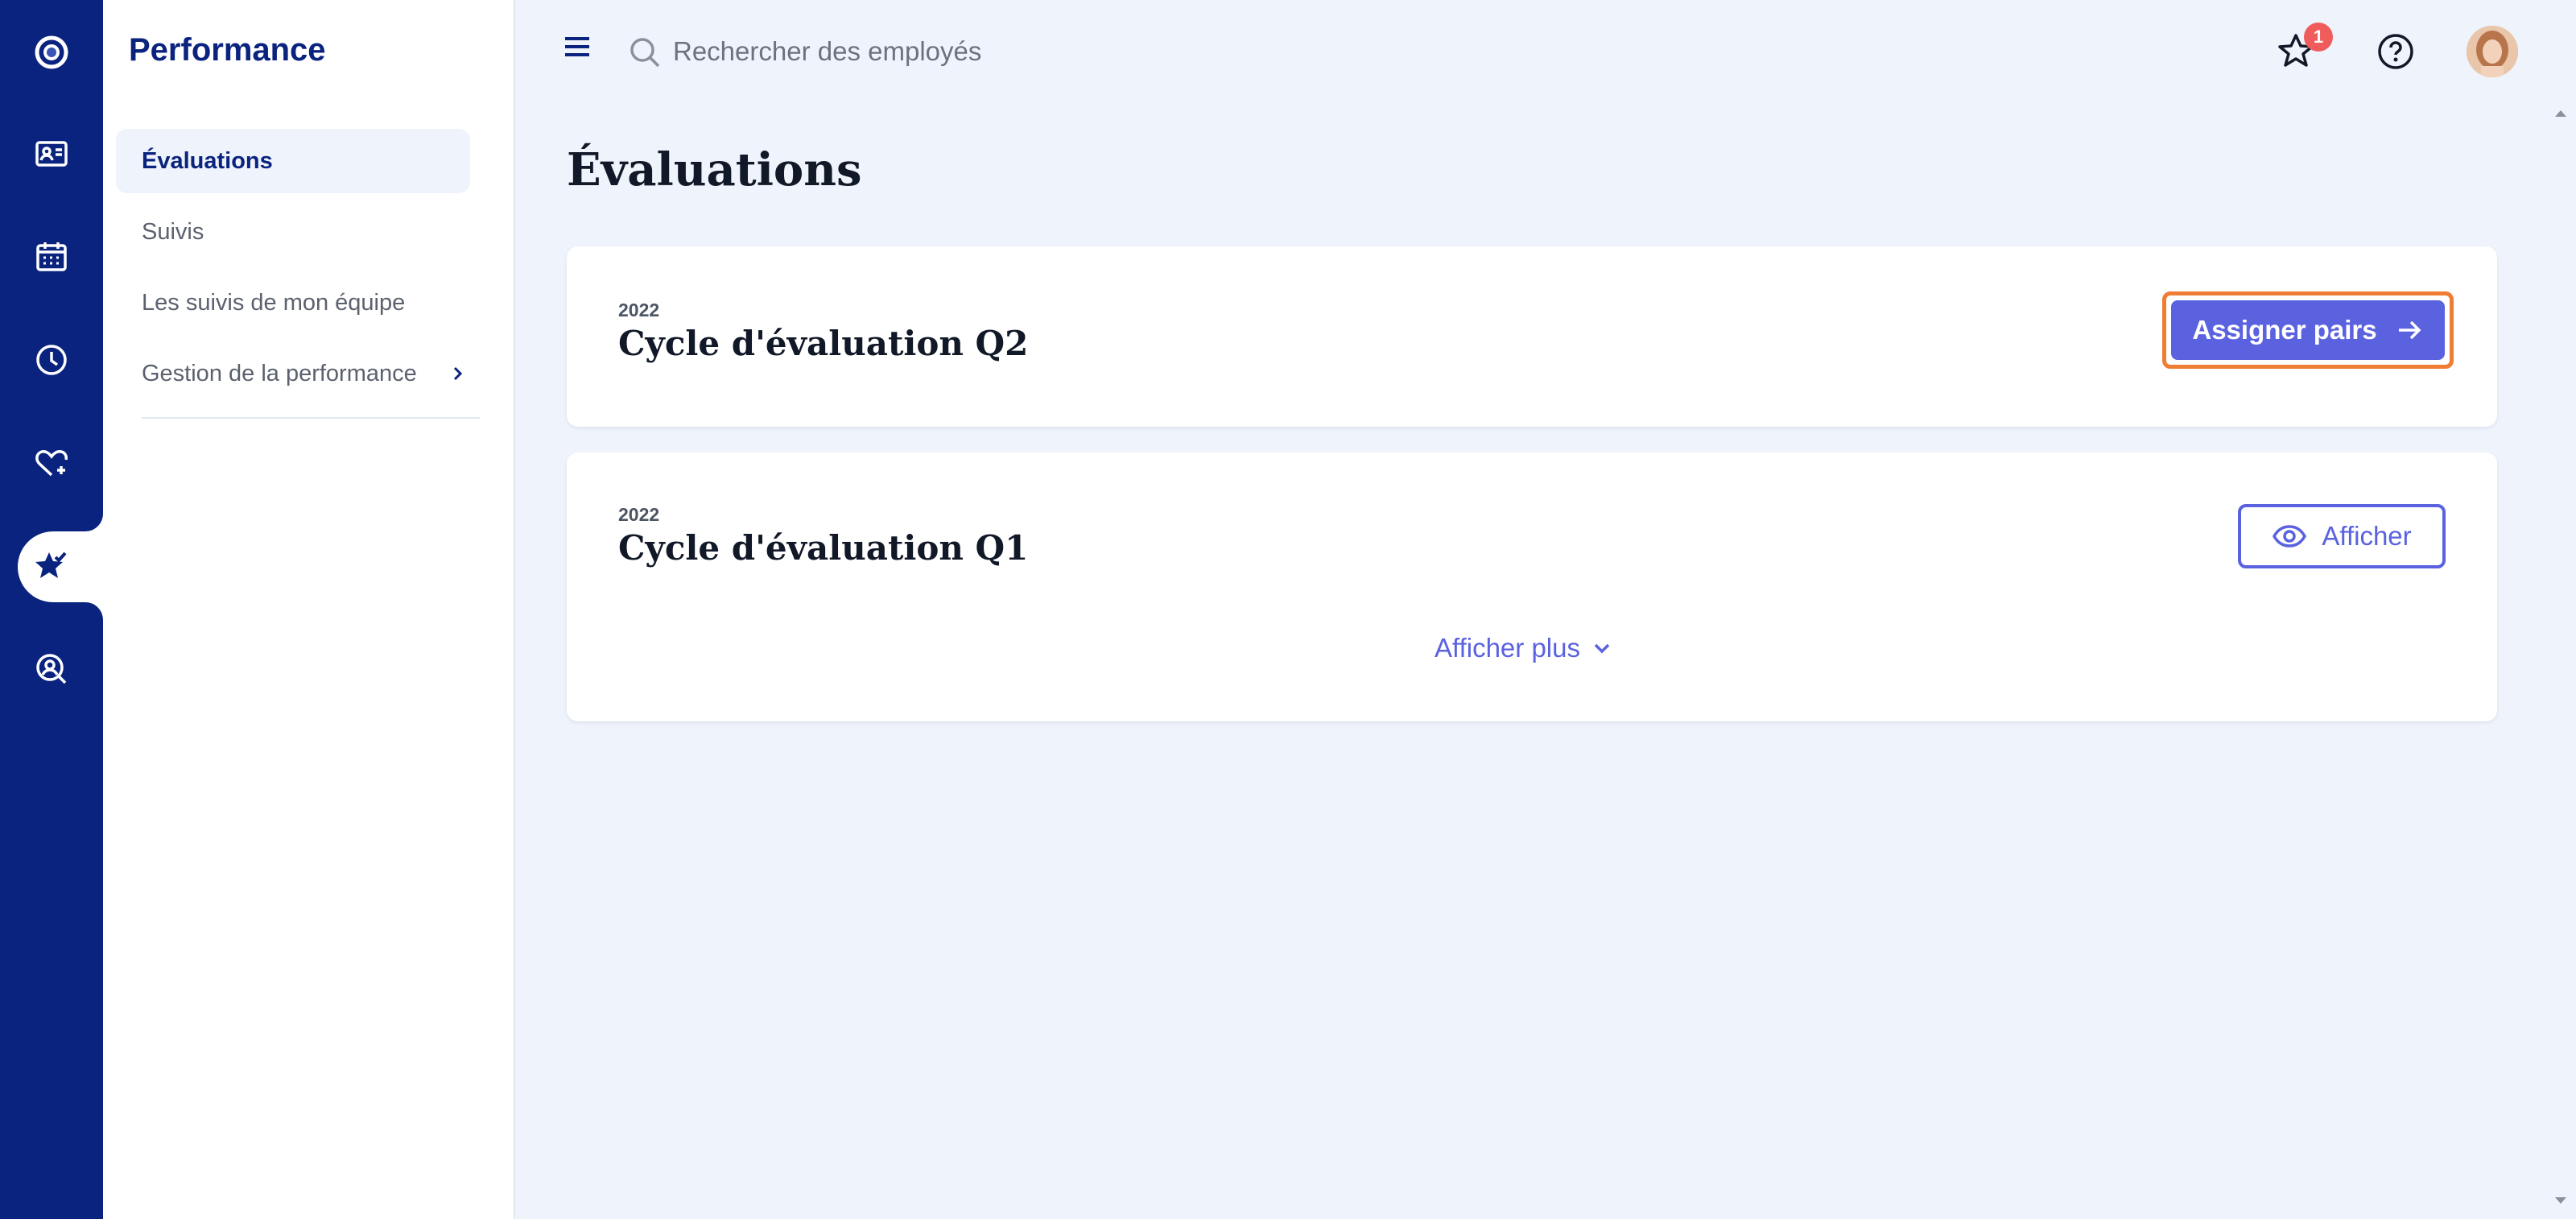 This screenshot has height=1219, width=2576. Describe the element at coordinates (279, 373) in the screenshot. I see `sidebar-item-label: Gestion de la performance` at that location.